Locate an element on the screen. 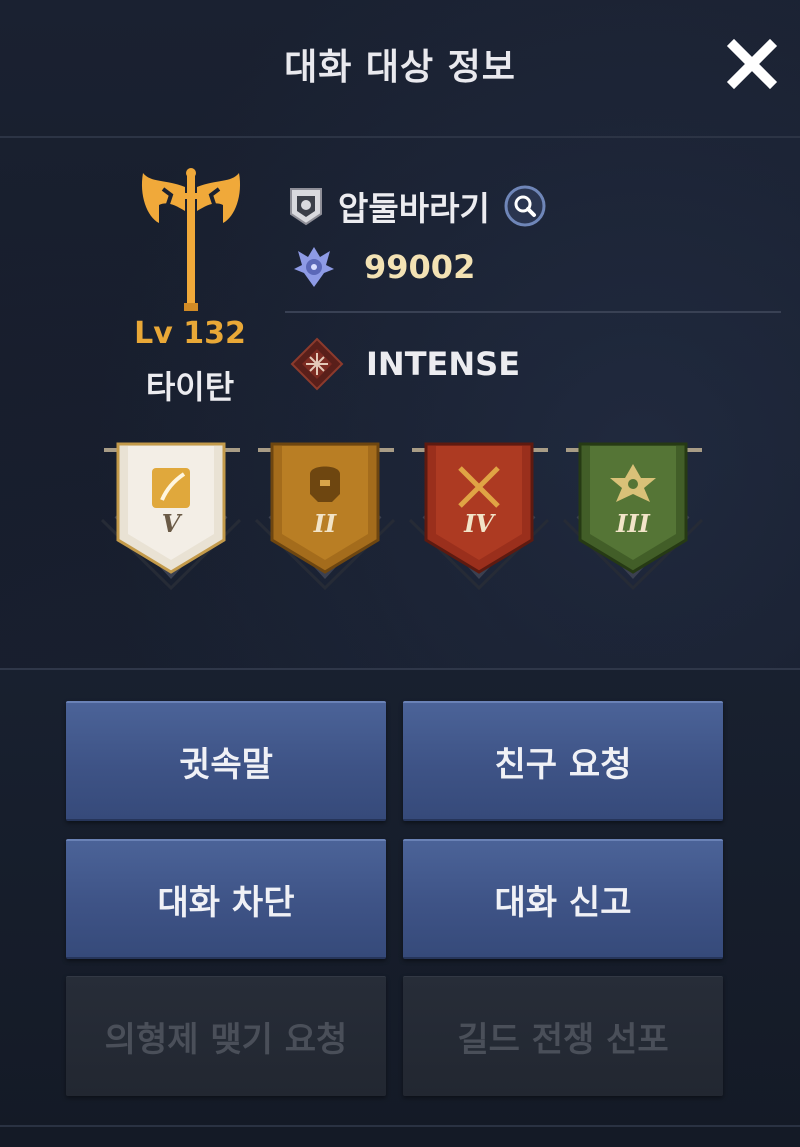 This screenshot has width=800, height=1147. character-class: 타이탄 is located at coordinates (190, 387).